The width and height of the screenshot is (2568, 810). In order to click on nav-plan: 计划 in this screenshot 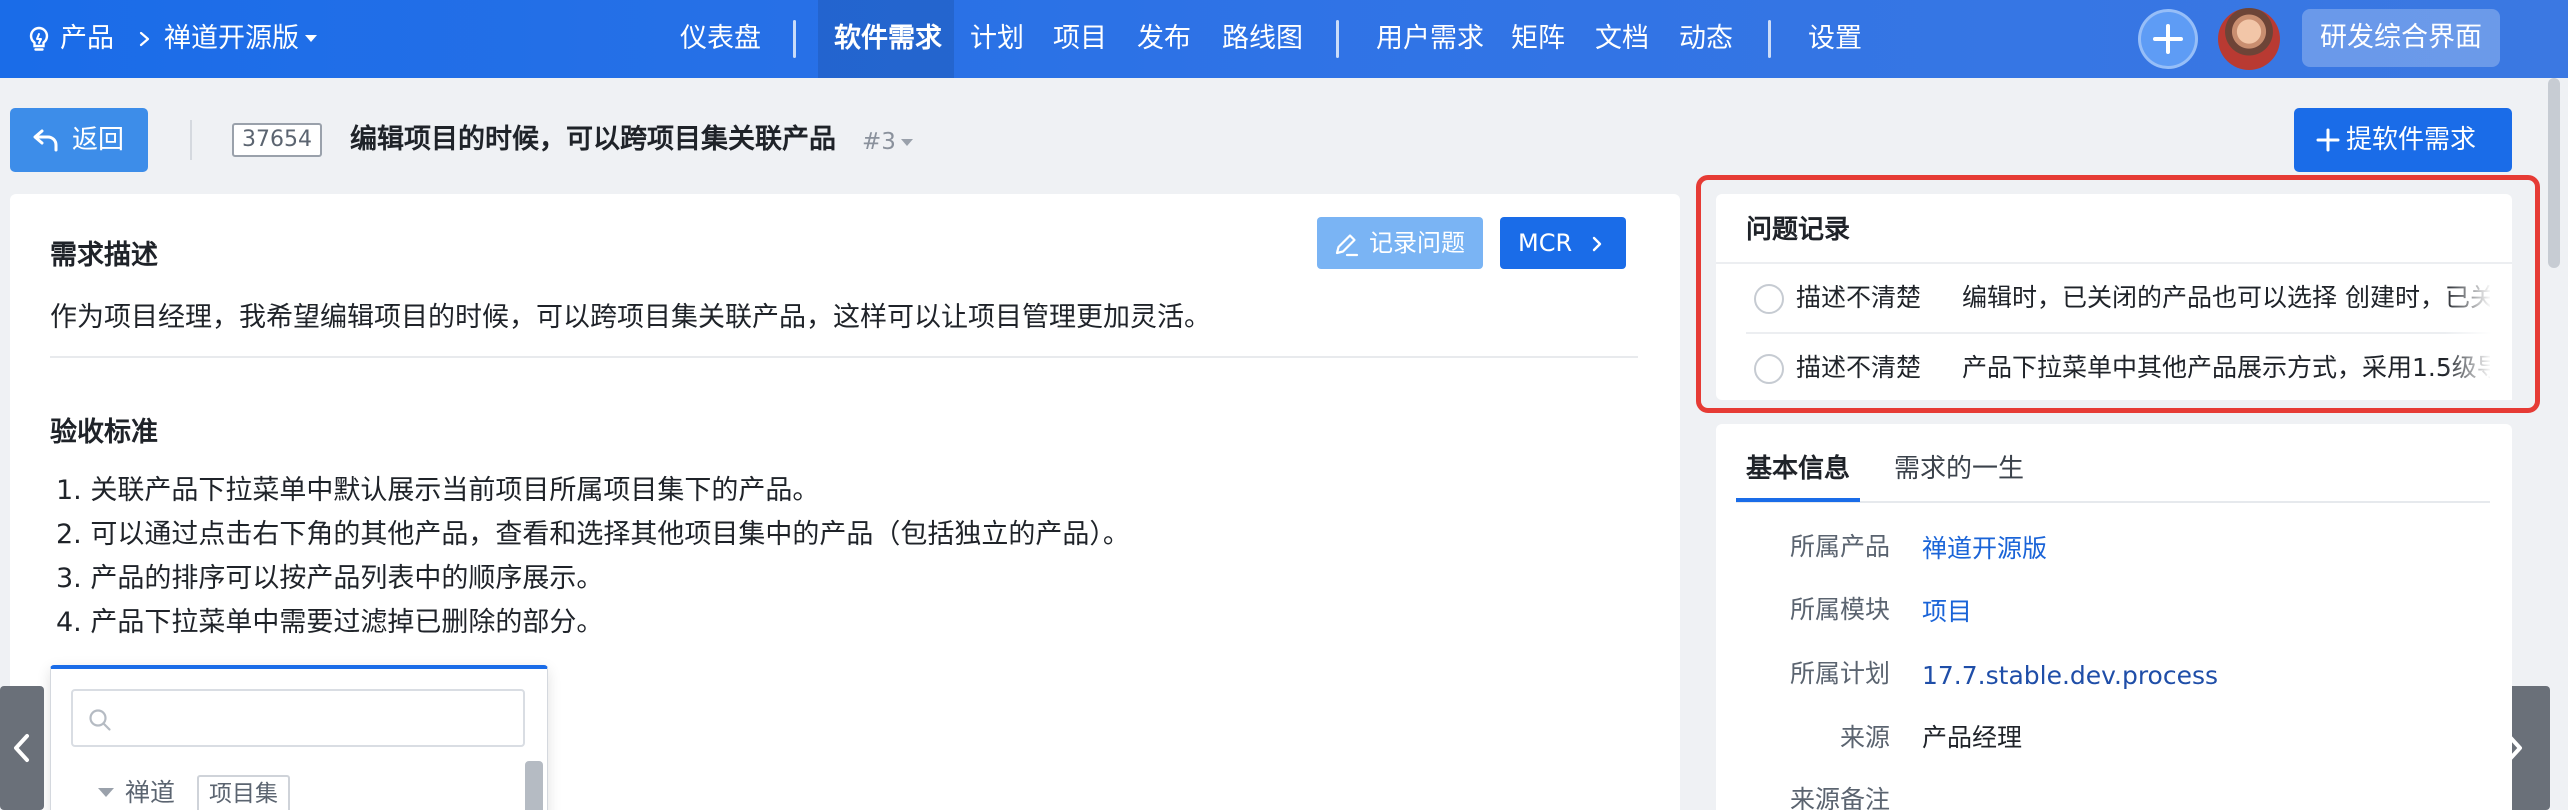, I will do `click(997, 39)`.